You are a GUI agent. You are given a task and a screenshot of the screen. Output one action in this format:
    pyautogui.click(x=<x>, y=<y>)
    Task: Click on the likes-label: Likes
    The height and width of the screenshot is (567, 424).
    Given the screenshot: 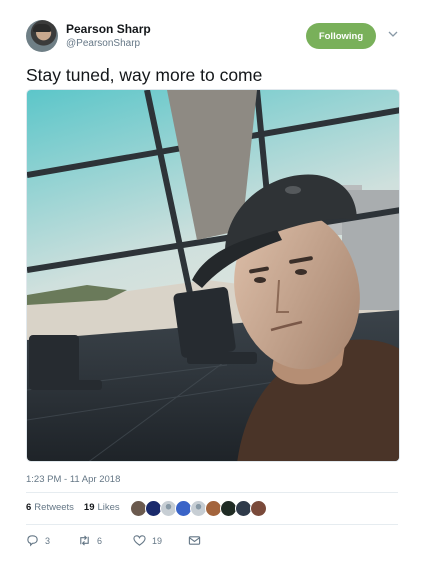 What is the action you would take?
    pyautogui.click(x=108, y=507)
    